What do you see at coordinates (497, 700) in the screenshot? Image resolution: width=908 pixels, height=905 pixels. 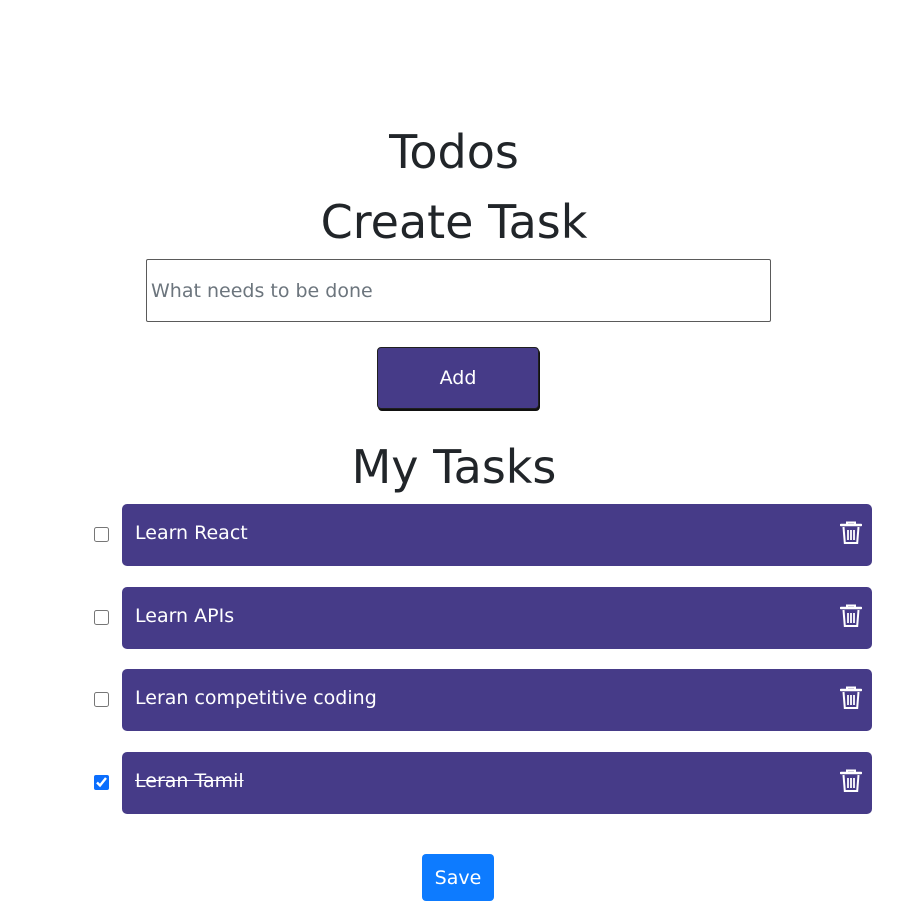 I see `task-card: Leran competitive coding` at bounding box center [497, 700].